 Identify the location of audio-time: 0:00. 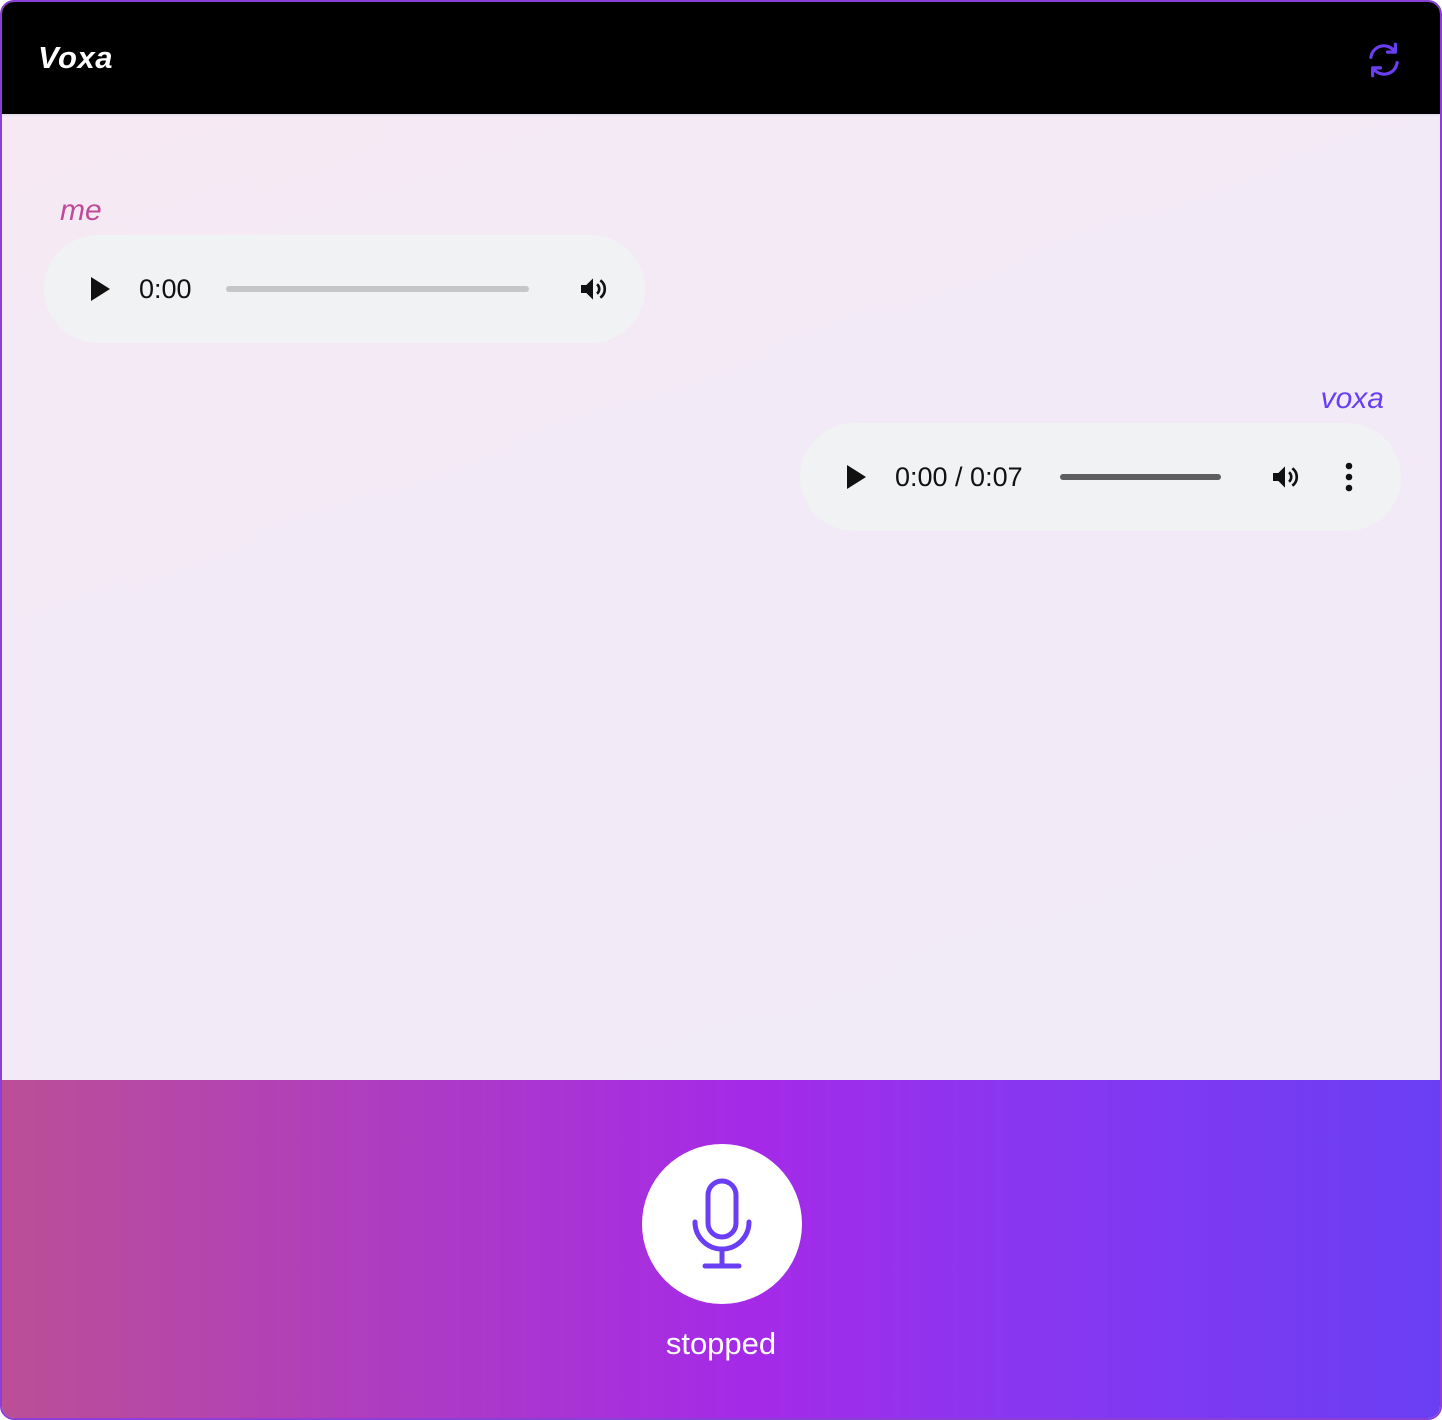
(165, 288).